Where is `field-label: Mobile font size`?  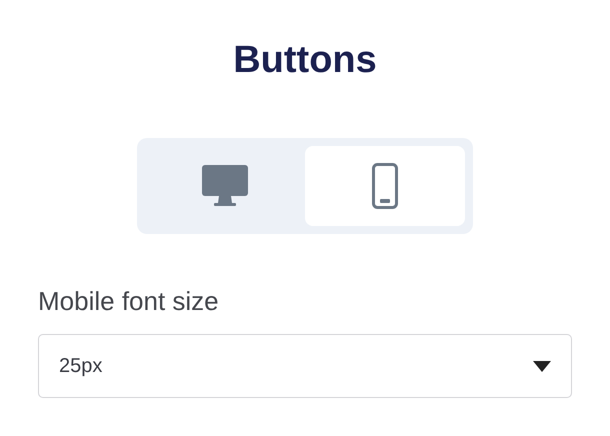
field-label: Mobile font size is located at coordinates (129, 301).